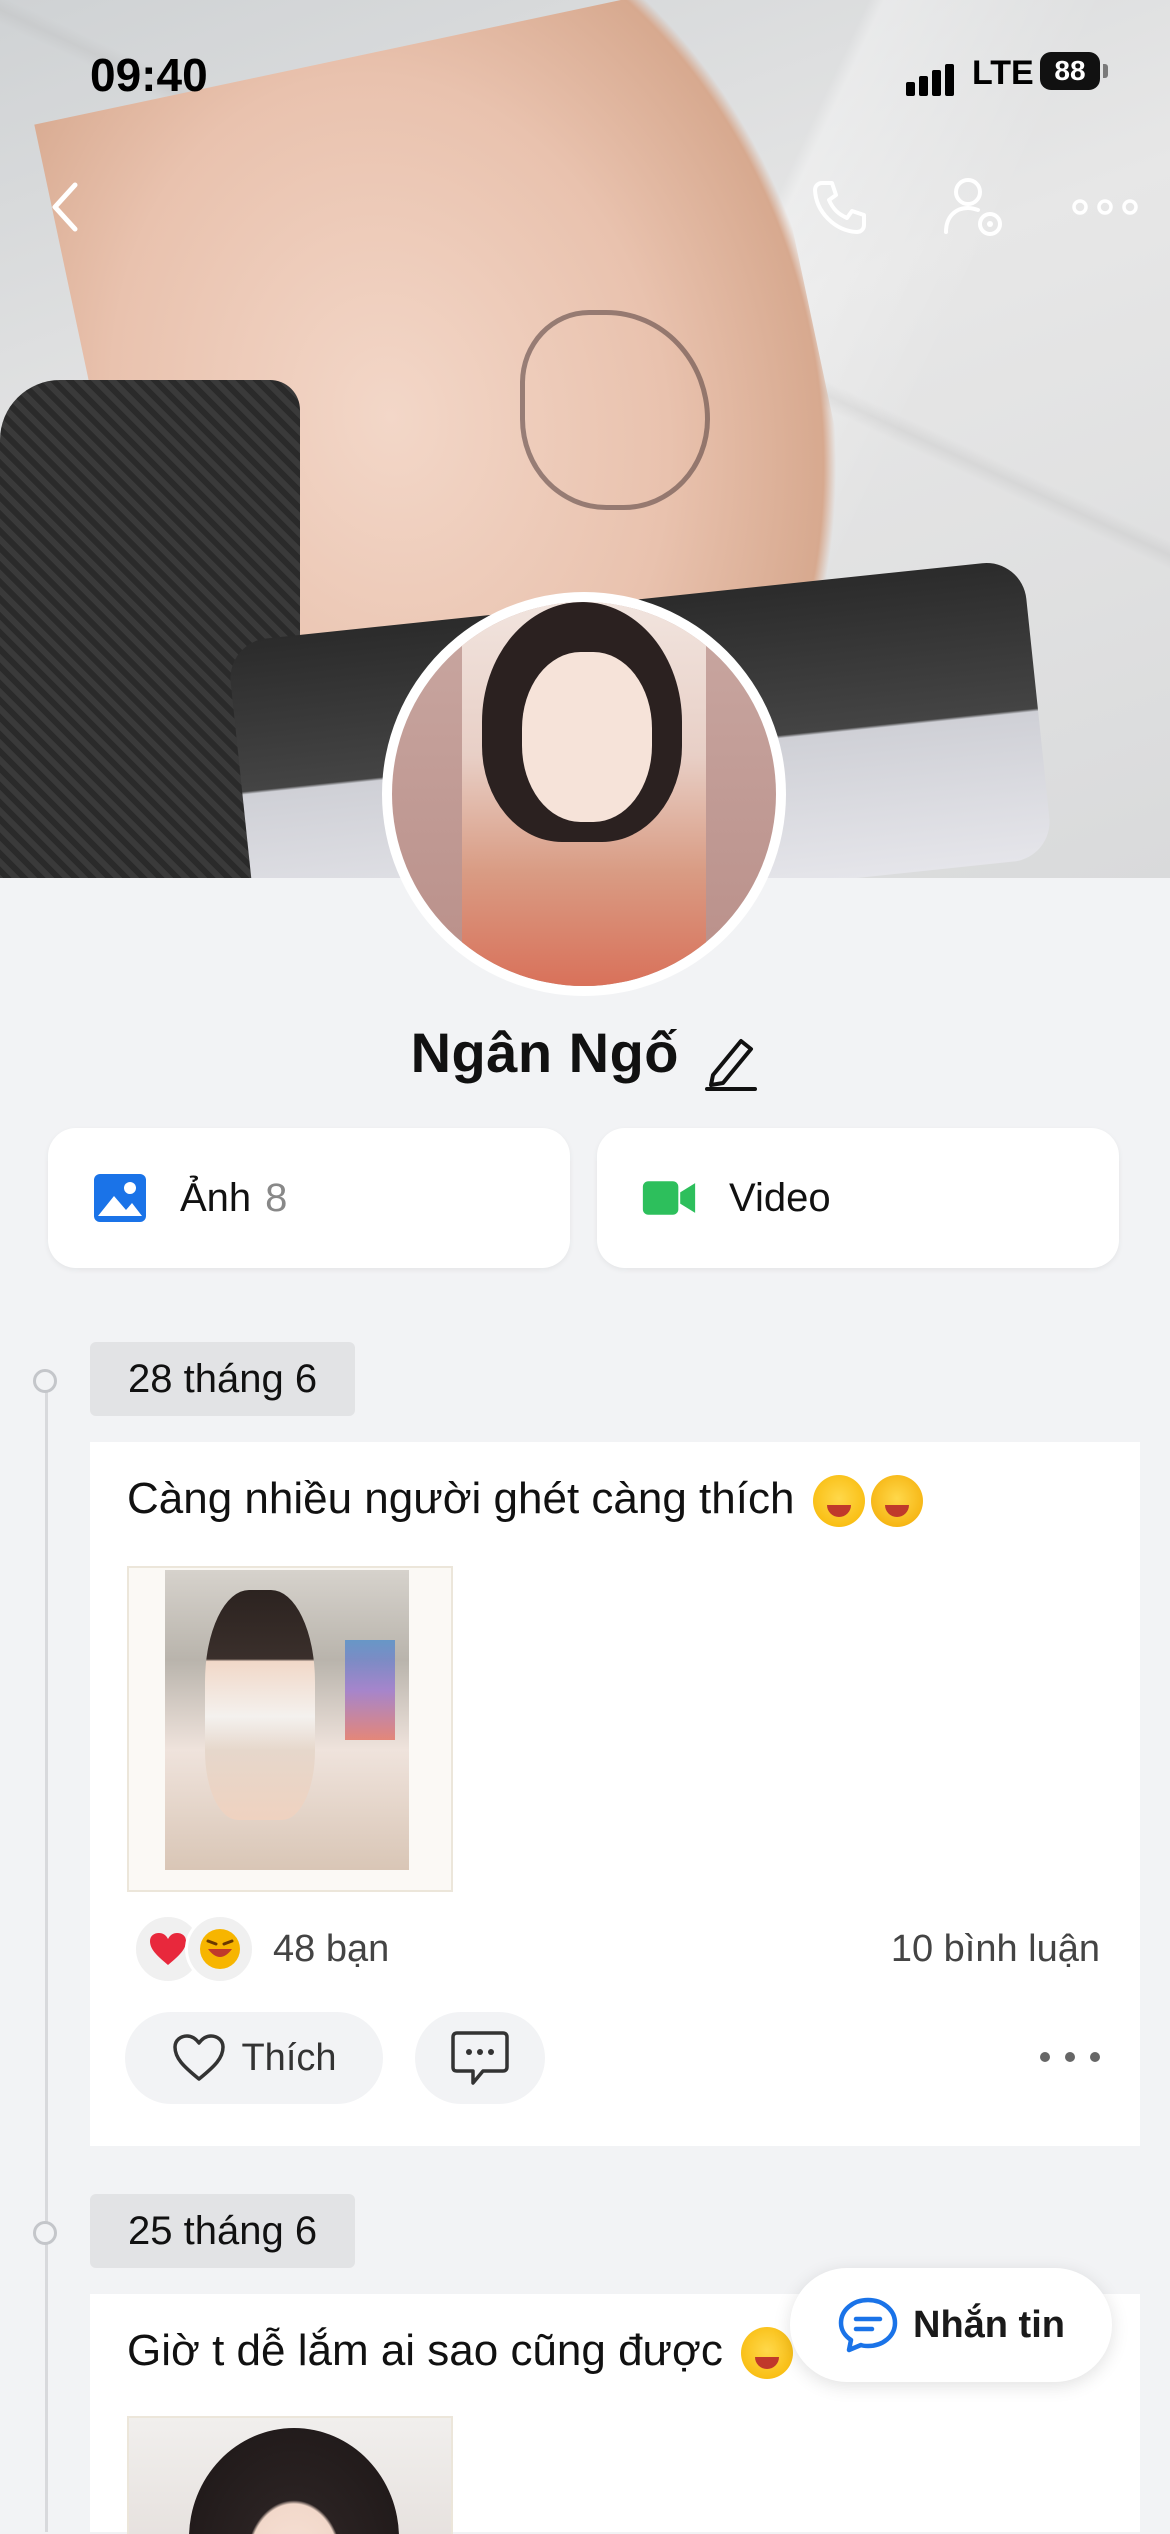 The height and width of the screenshot is (2534, 1170). Describe the element at coordinates (989, 2324) in the screenshot. I see `message-label: Nhắn tin` at that location.